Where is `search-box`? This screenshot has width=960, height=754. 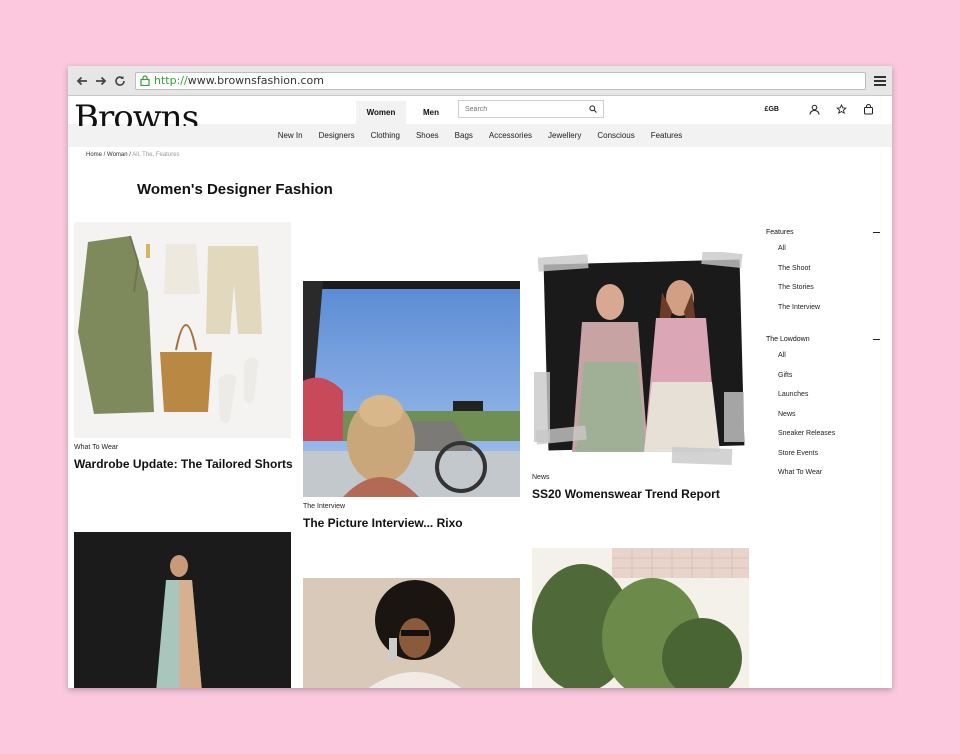
search-box is located at coordinates (531, 109).